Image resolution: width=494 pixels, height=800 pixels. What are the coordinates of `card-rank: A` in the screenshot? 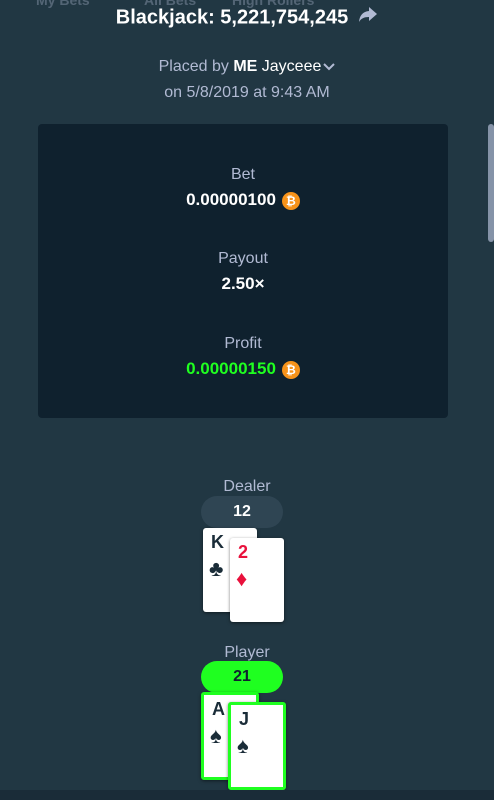 It's located at (218, 709).